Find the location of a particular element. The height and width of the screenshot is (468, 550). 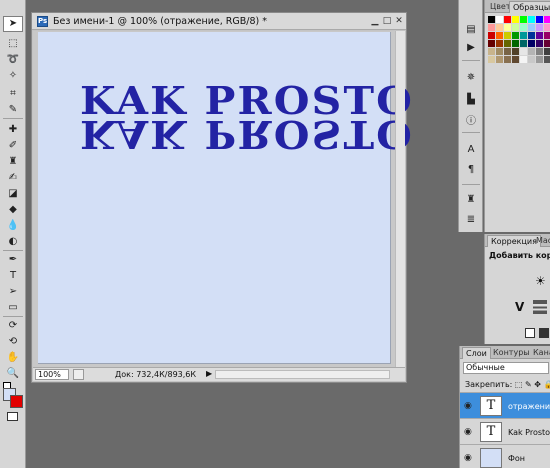

marquee-tool-icon: ⬚ is located at coordinates (13, 44).